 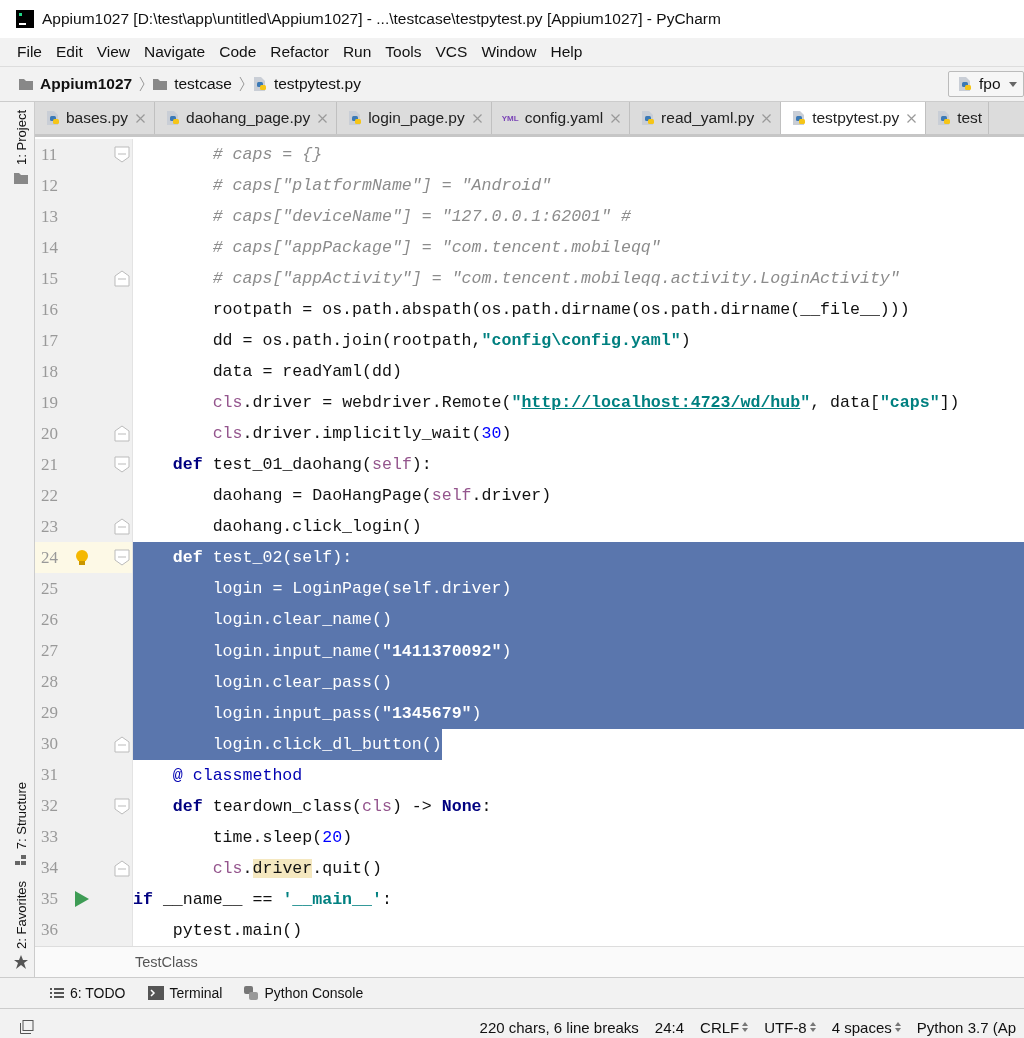 What do you see at coordinates (185, 993) in the screenshot?
I see `tool-window-button: Terminal` at bounding box center [185, 993].